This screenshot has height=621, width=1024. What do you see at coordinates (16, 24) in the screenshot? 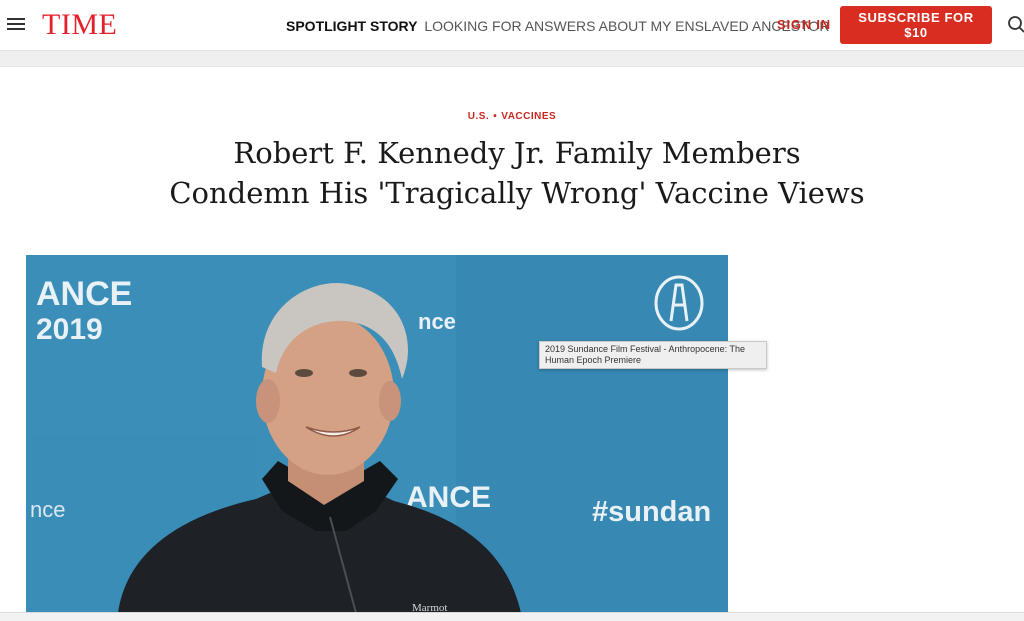
I see `hamburger-menu-icon` at bounding box center [16, 24].